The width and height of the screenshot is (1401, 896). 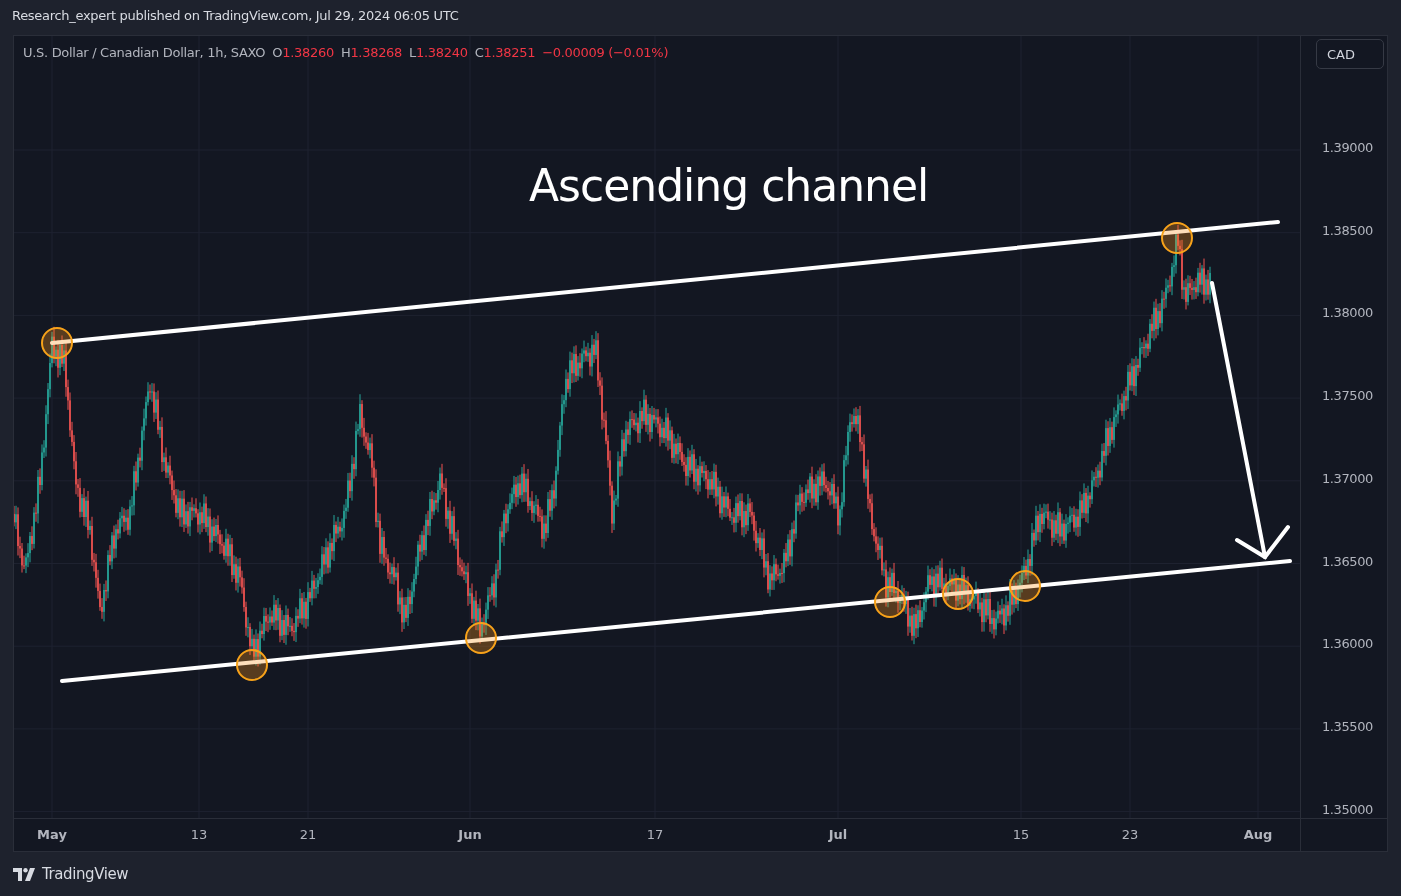 I want to click on price-axis-label: 1.38000, so click(x=1347, y=313).